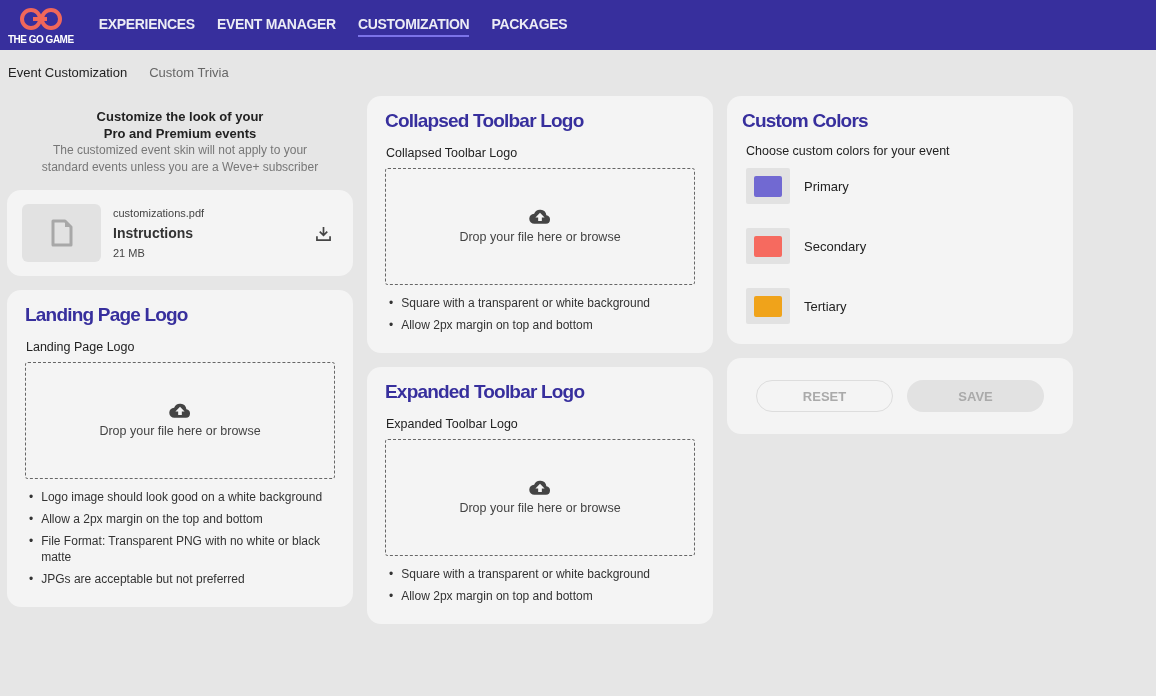  I want to click on colors-subtitle: Choose custom colors for your event, so click(848, 151).